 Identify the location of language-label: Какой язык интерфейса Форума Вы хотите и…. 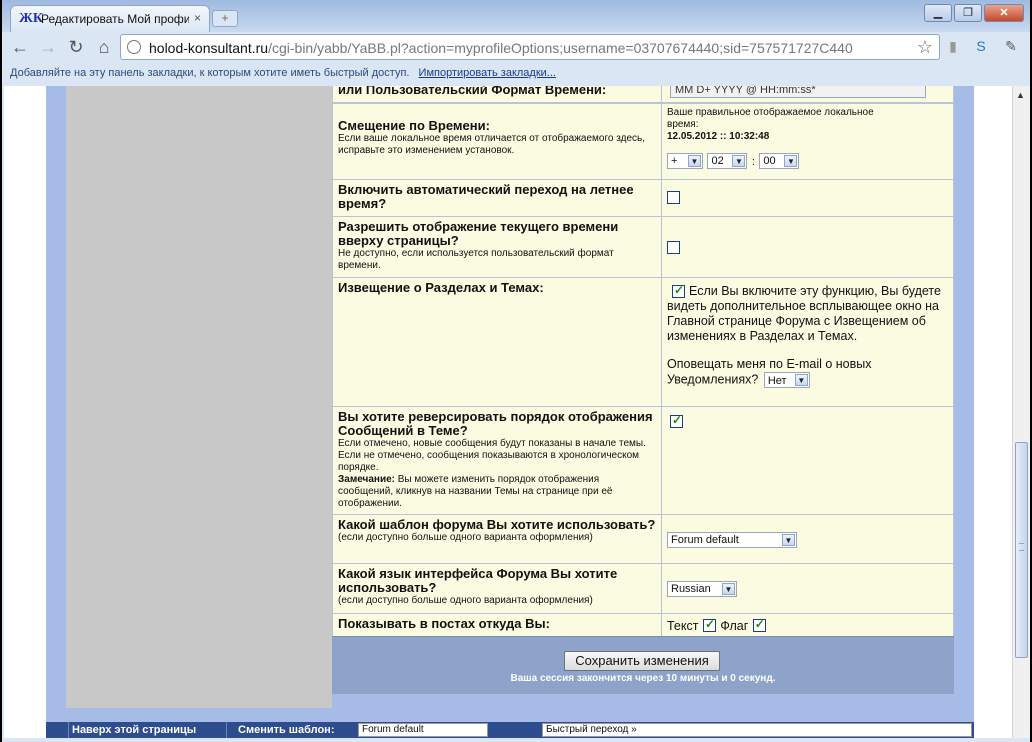
(478, 580).